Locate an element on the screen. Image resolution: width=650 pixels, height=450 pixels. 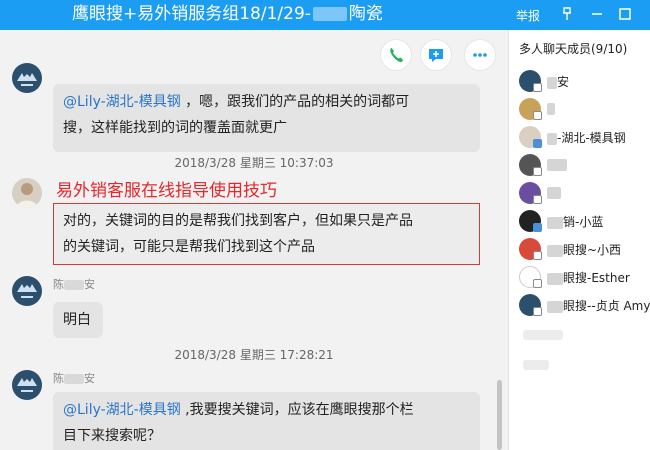
more-button is located at coordinates (480, 55).